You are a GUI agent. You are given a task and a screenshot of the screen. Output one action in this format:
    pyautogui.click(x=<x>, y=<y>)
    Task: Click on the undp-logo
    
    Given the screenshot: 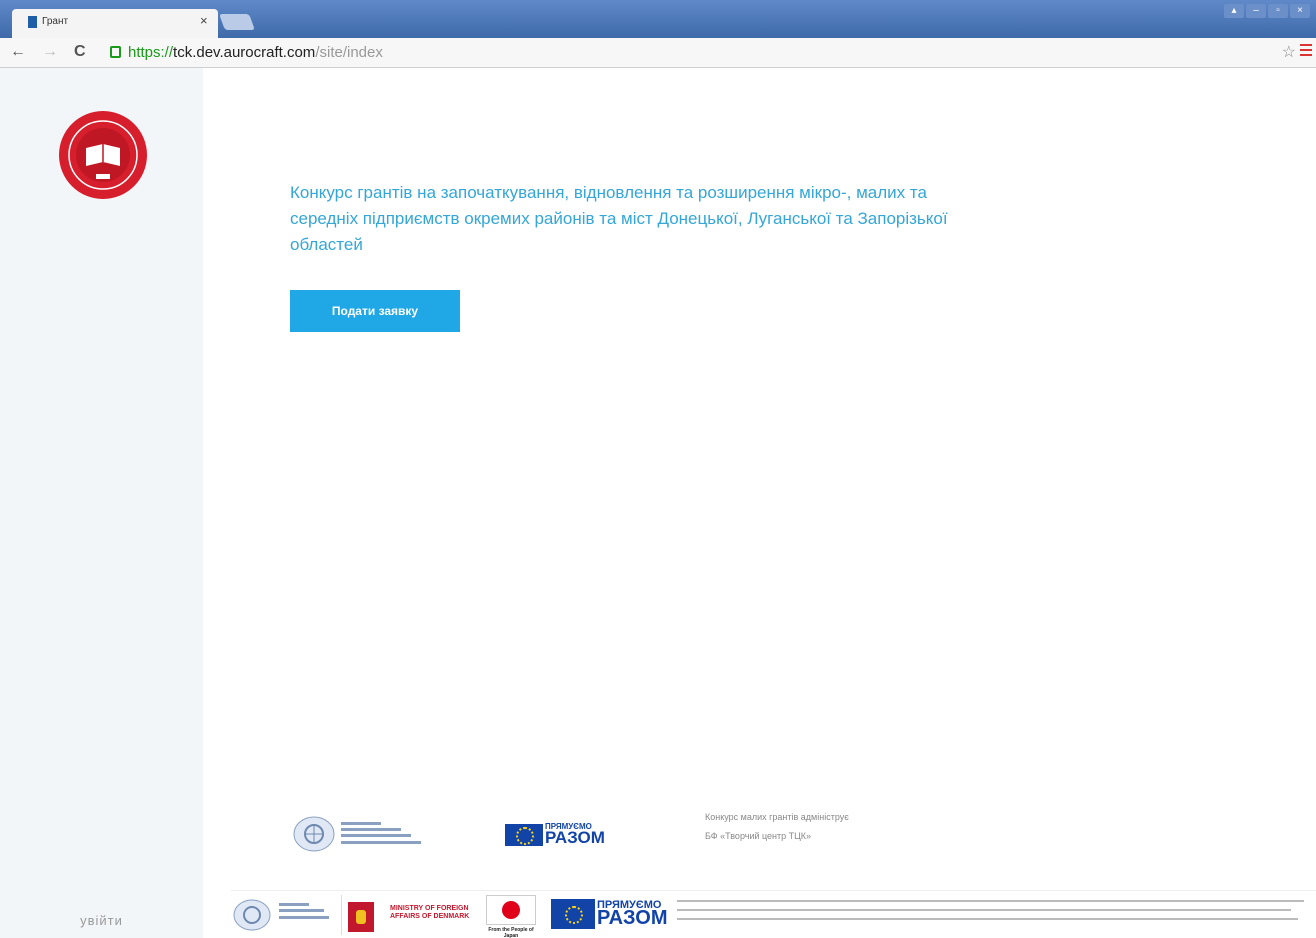 What is the action you would take?
    pyautogui.click(x=358, y=834)
    